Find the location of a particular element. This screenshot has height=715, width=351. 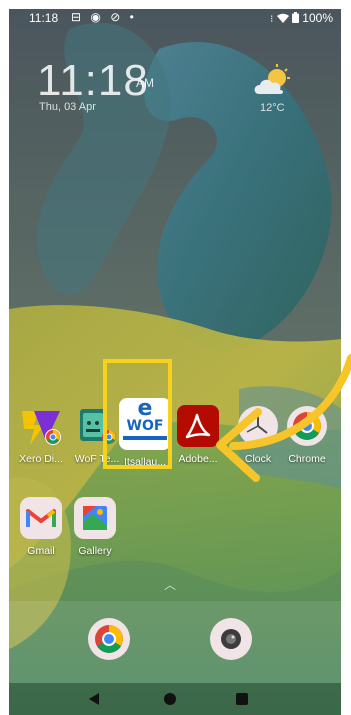

weather-temperature: 12°C is located at coordinates (272, 108).